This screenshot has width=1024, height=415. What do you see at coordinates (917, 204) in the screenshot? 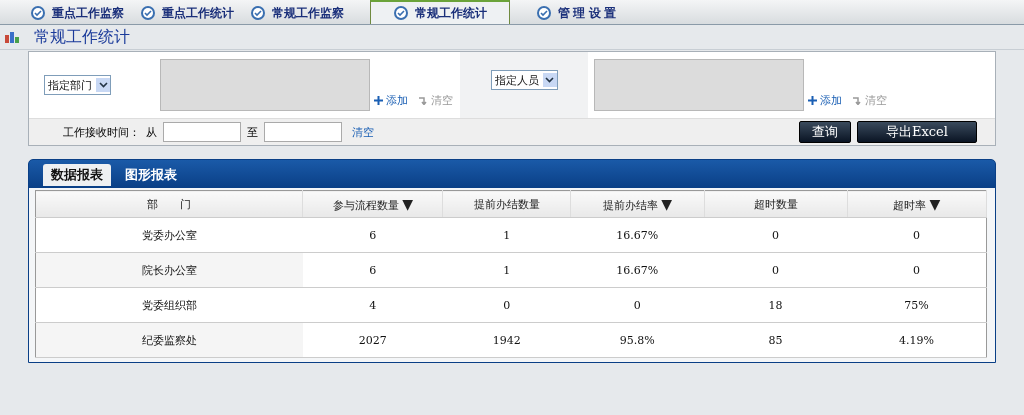
I see `column-header: 超时率 ▼` at bounding box center [917, 204].